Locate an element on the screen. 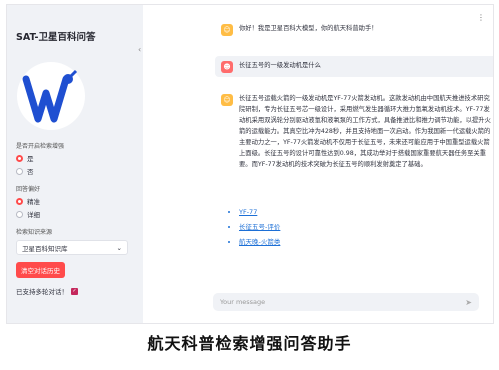 The width and height of the screenshot is (499, 370). radio-no: 否 is located at coordinates (75, 171).